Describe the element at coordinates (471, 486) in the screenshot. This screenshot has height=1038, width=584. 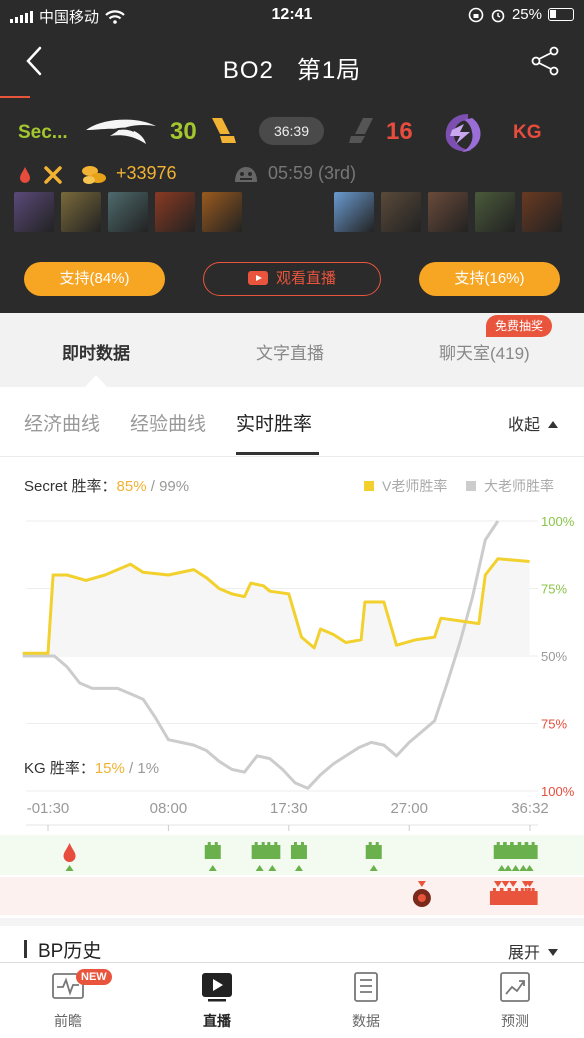
I see `legend-big-swatch` at that location.